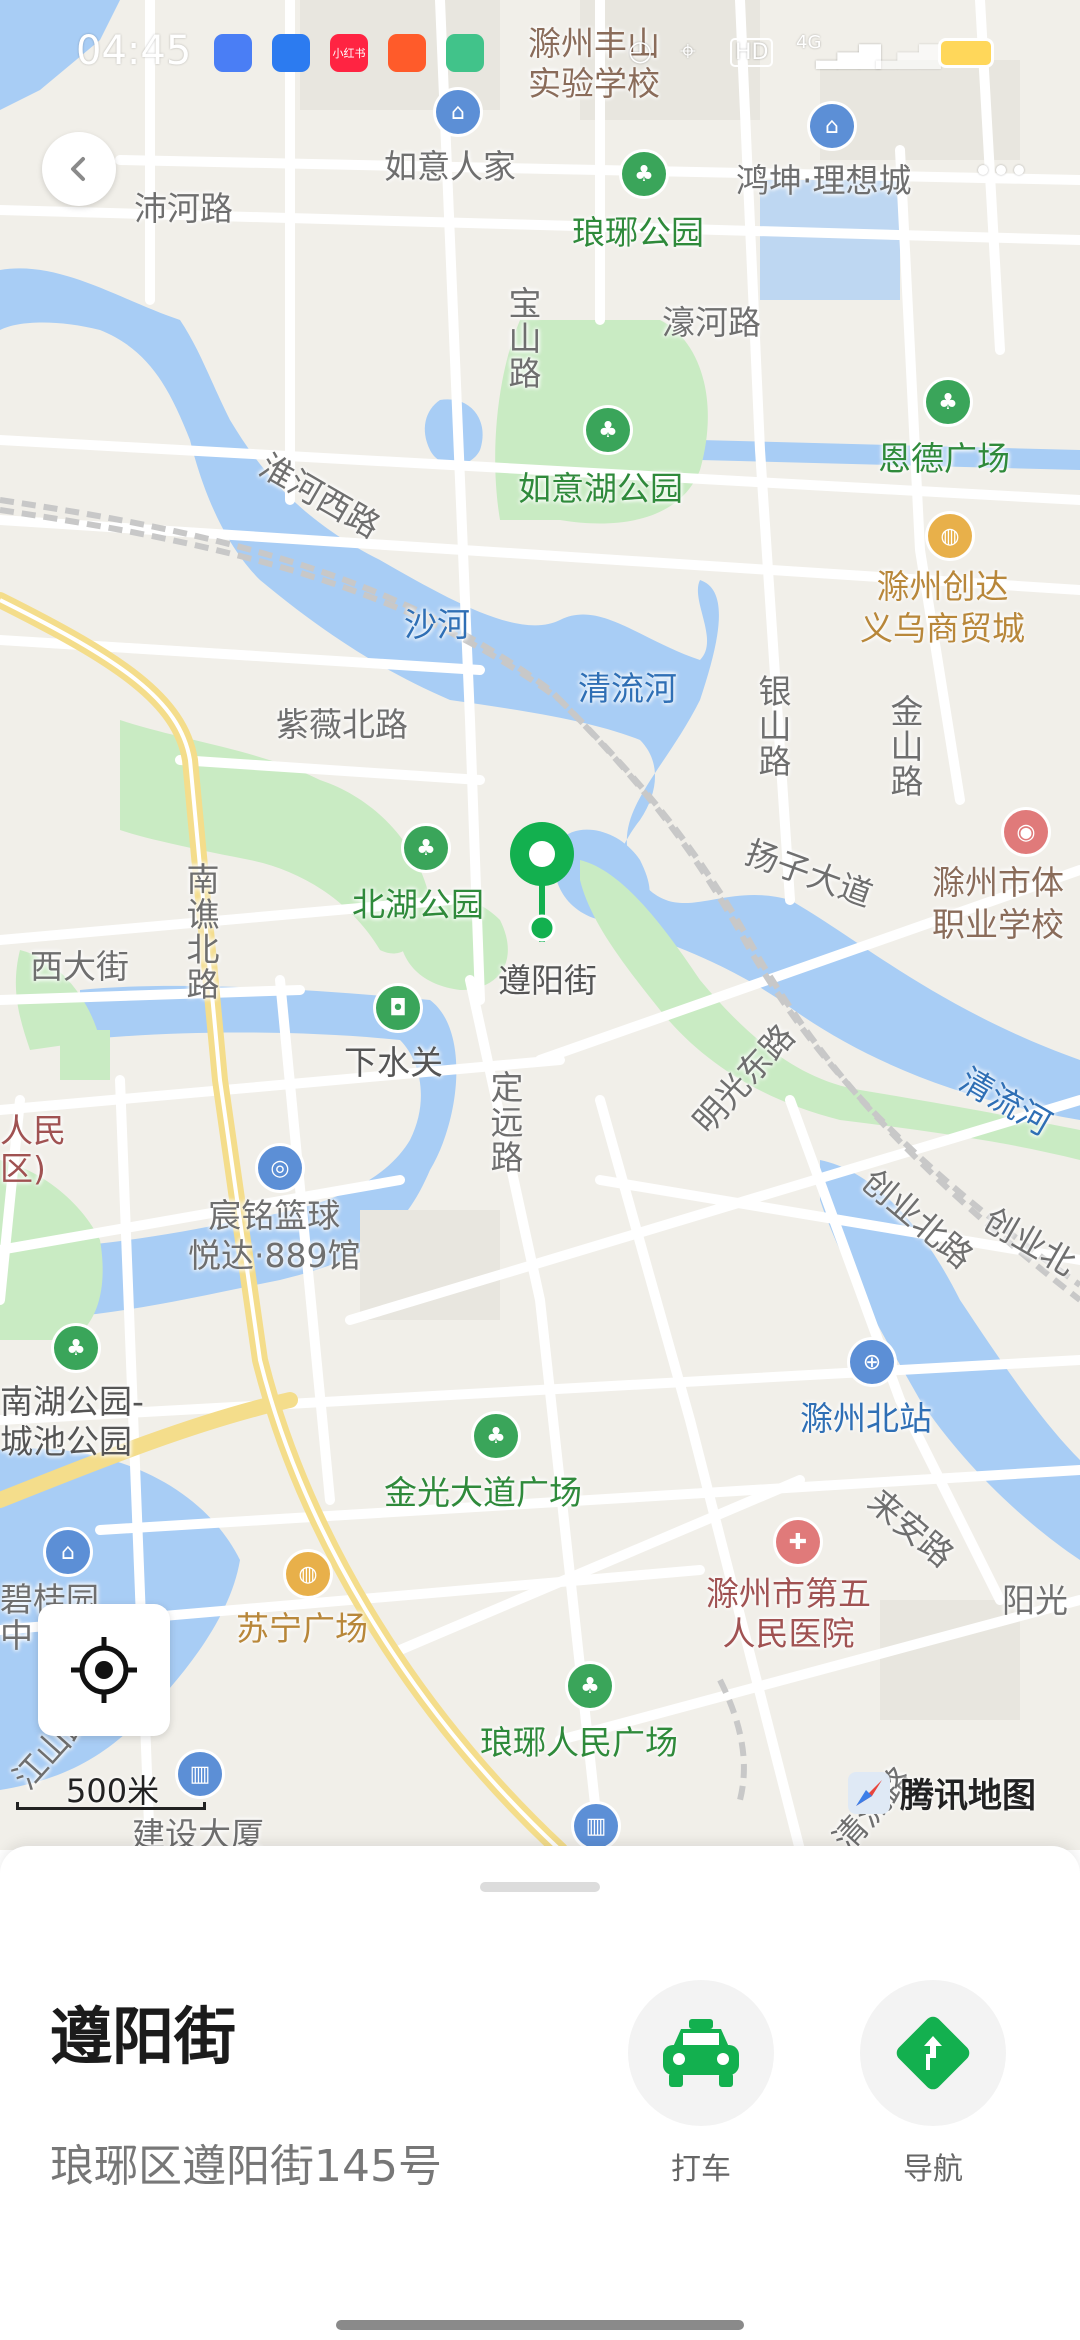 Image resolution: width=1080 pixels, height=2340 pixels. Describe the element at coordinates (79, 966) in the screenshot. I see `road-label: 西大街` at that location.